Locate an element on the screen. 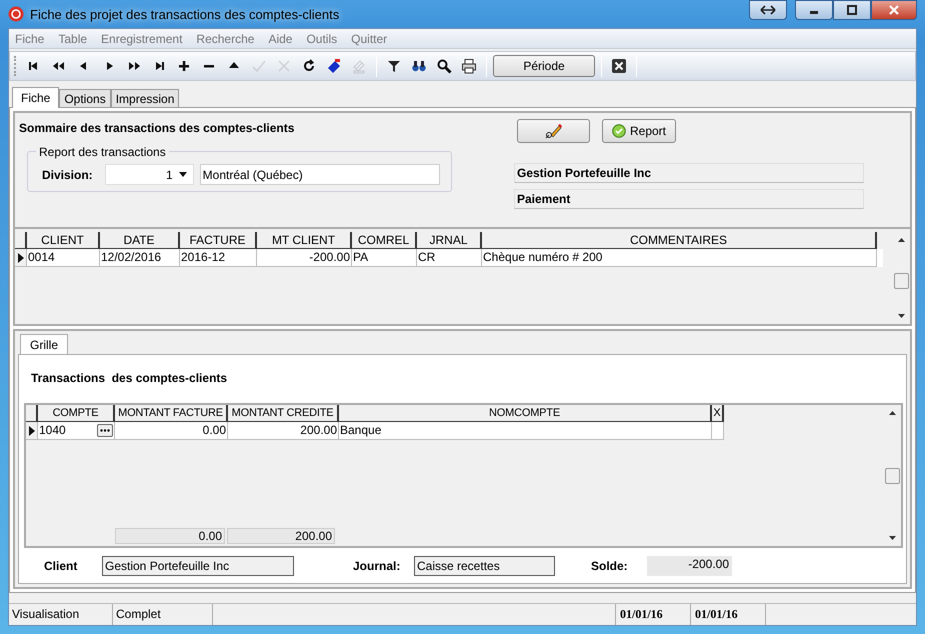 This screenshot has width=925, height=634. column-header: COMREL is located at coordinates (384, 240).